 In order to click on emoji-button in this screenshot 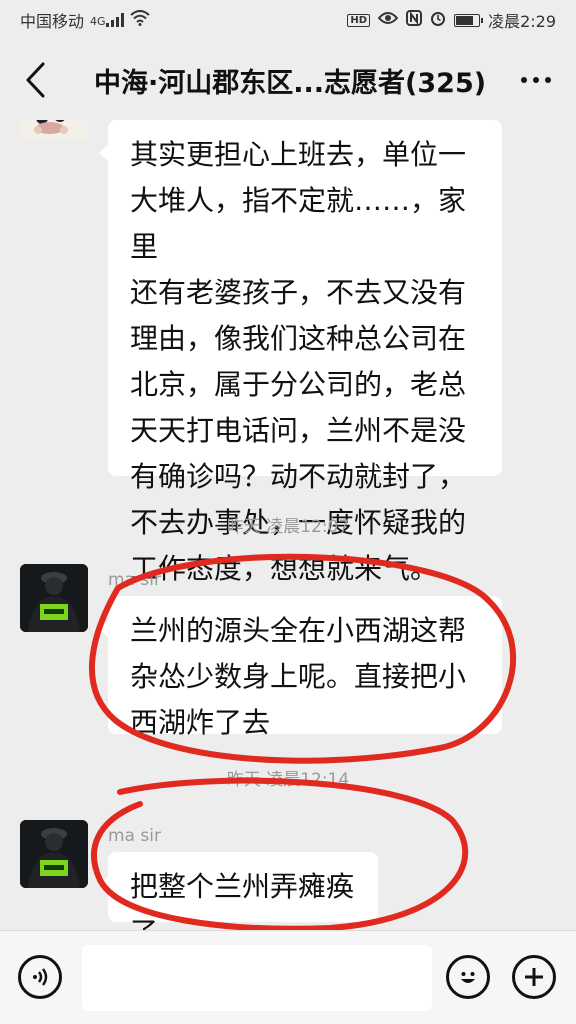, I will do `click(468, 977)`.